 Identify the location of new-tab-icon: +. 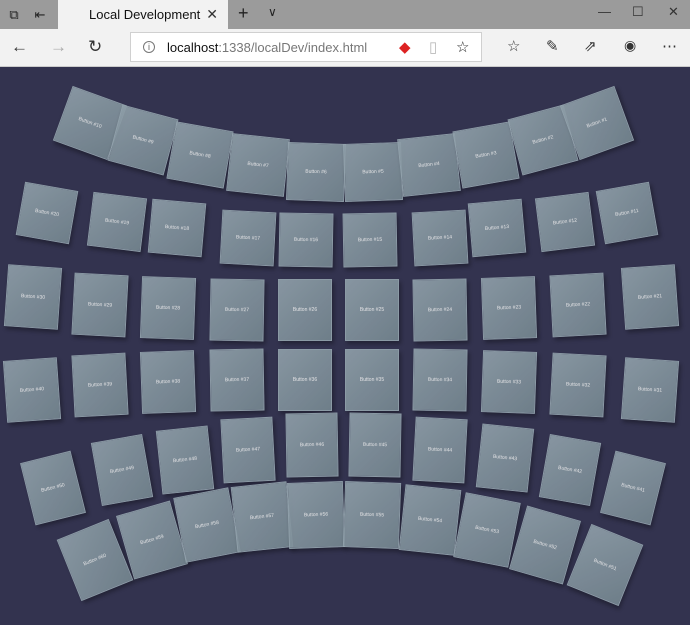
(243, 13).